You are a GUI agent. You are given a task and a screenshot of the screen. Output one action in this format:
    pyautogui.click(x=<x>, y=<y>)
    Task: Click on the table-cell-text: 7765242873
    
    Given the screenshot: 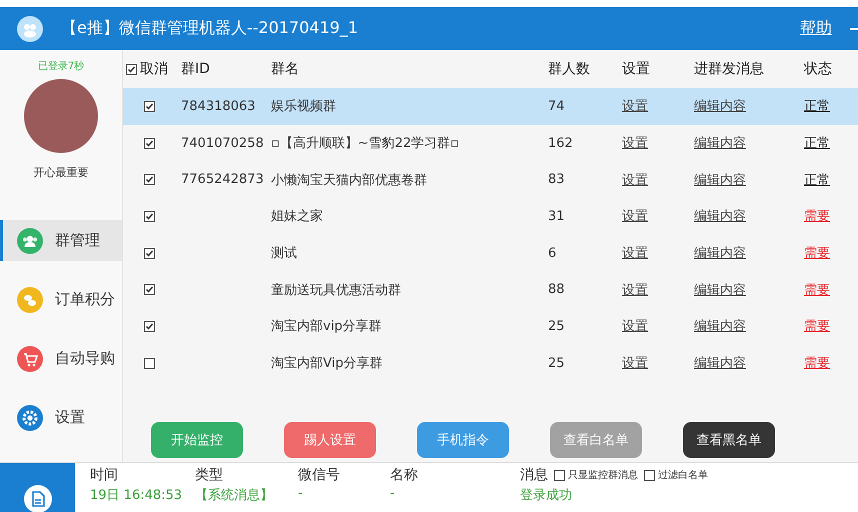 What is the action you would take?
    pyautogui.click(x=222, y=180)
    